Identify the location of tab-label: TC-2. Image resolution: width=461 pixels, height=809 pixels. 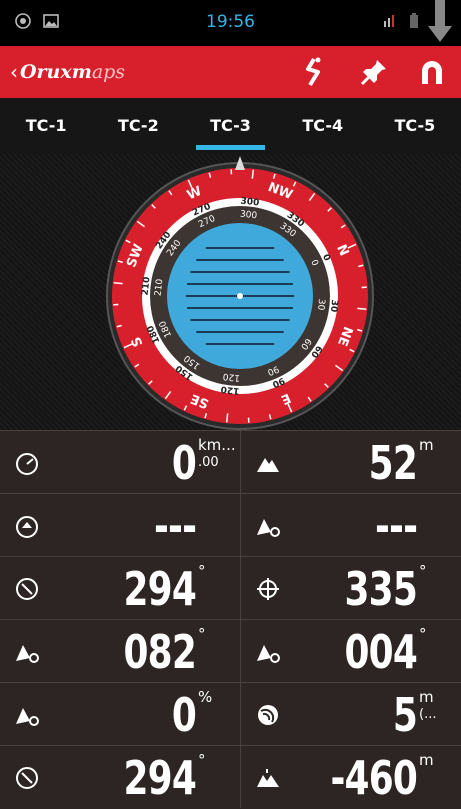
(138, 125).